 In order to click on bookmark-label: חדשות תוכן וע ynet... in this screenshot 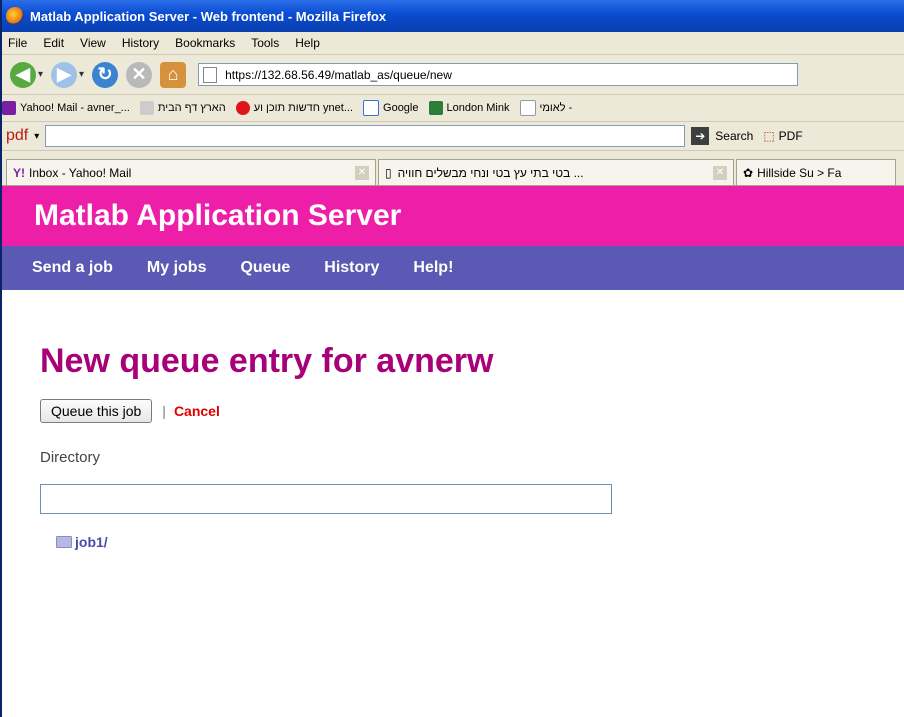, I will do `click(303, 108)`.